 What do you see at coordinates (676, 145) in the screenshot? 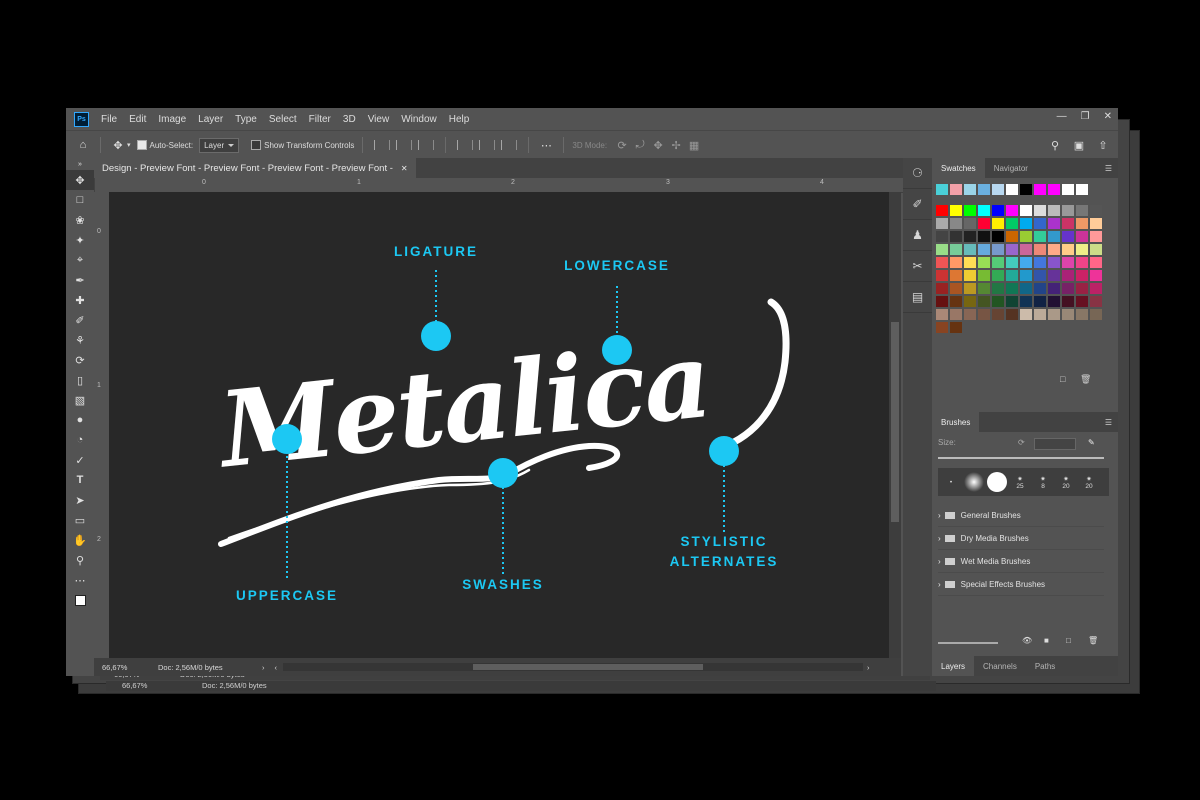
I see `3d-slide-icon: ✢` at bounding box center [676, 145].